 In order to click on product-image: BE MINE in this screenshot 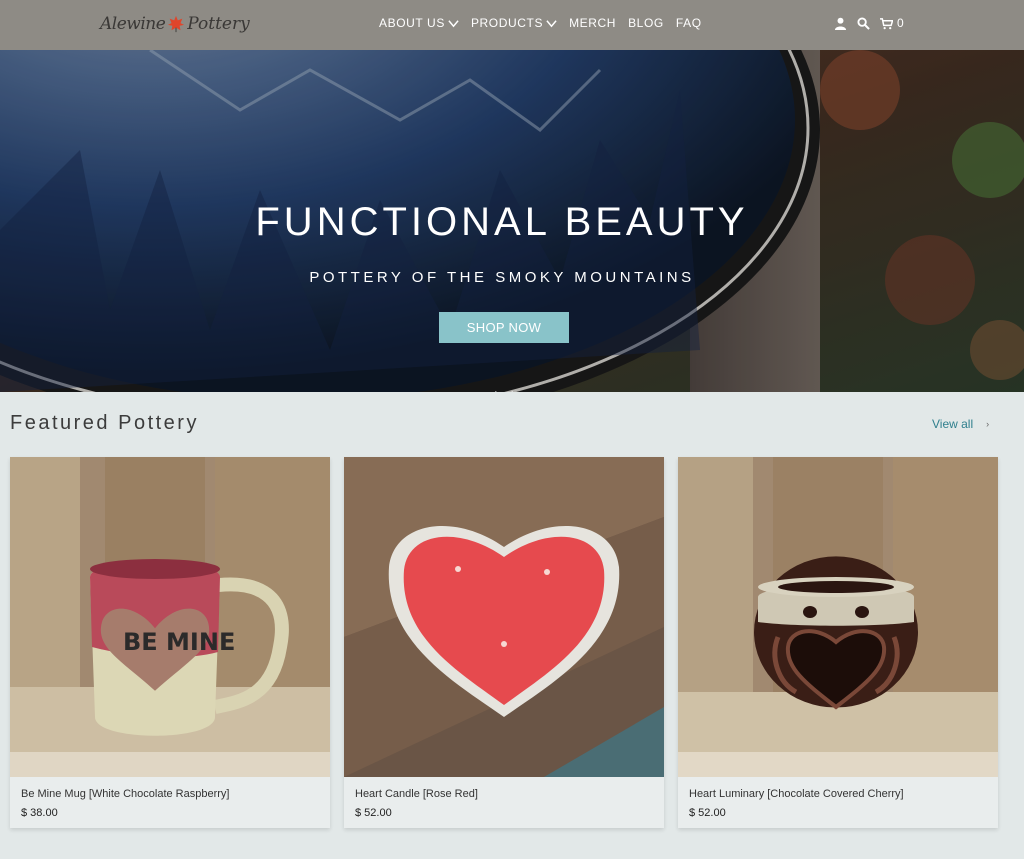, I will do `click(170, 617)`.